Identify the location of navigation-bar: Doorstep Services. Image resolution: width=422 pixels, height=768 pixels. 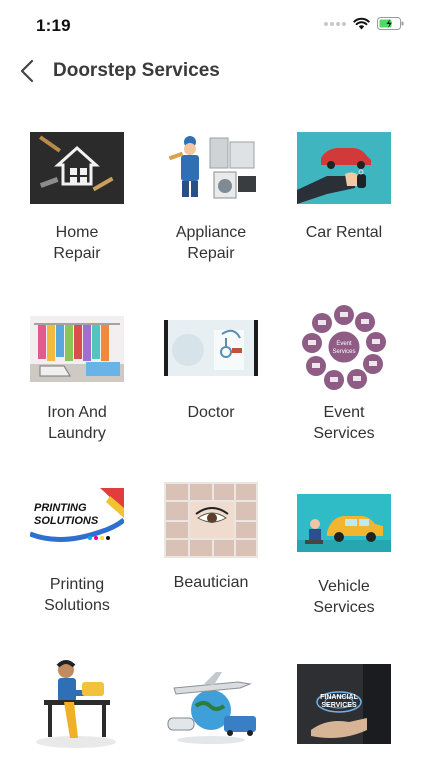
(211, 72).